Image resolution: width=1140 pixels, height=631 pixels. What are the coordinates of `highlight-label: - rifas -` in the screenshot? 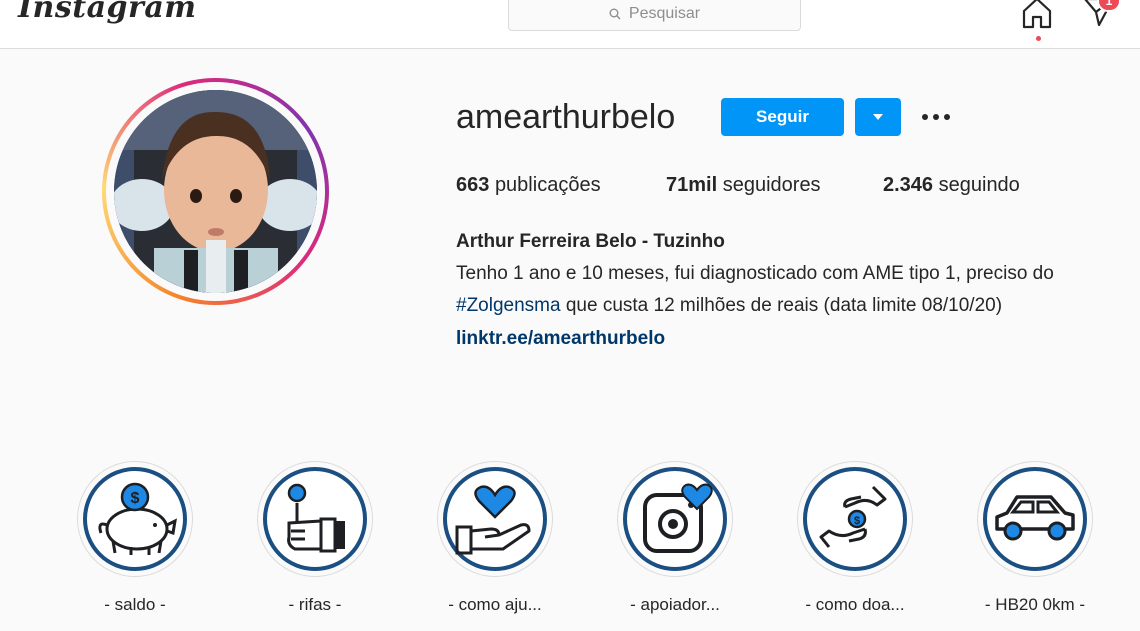 It's located at (315, 604).